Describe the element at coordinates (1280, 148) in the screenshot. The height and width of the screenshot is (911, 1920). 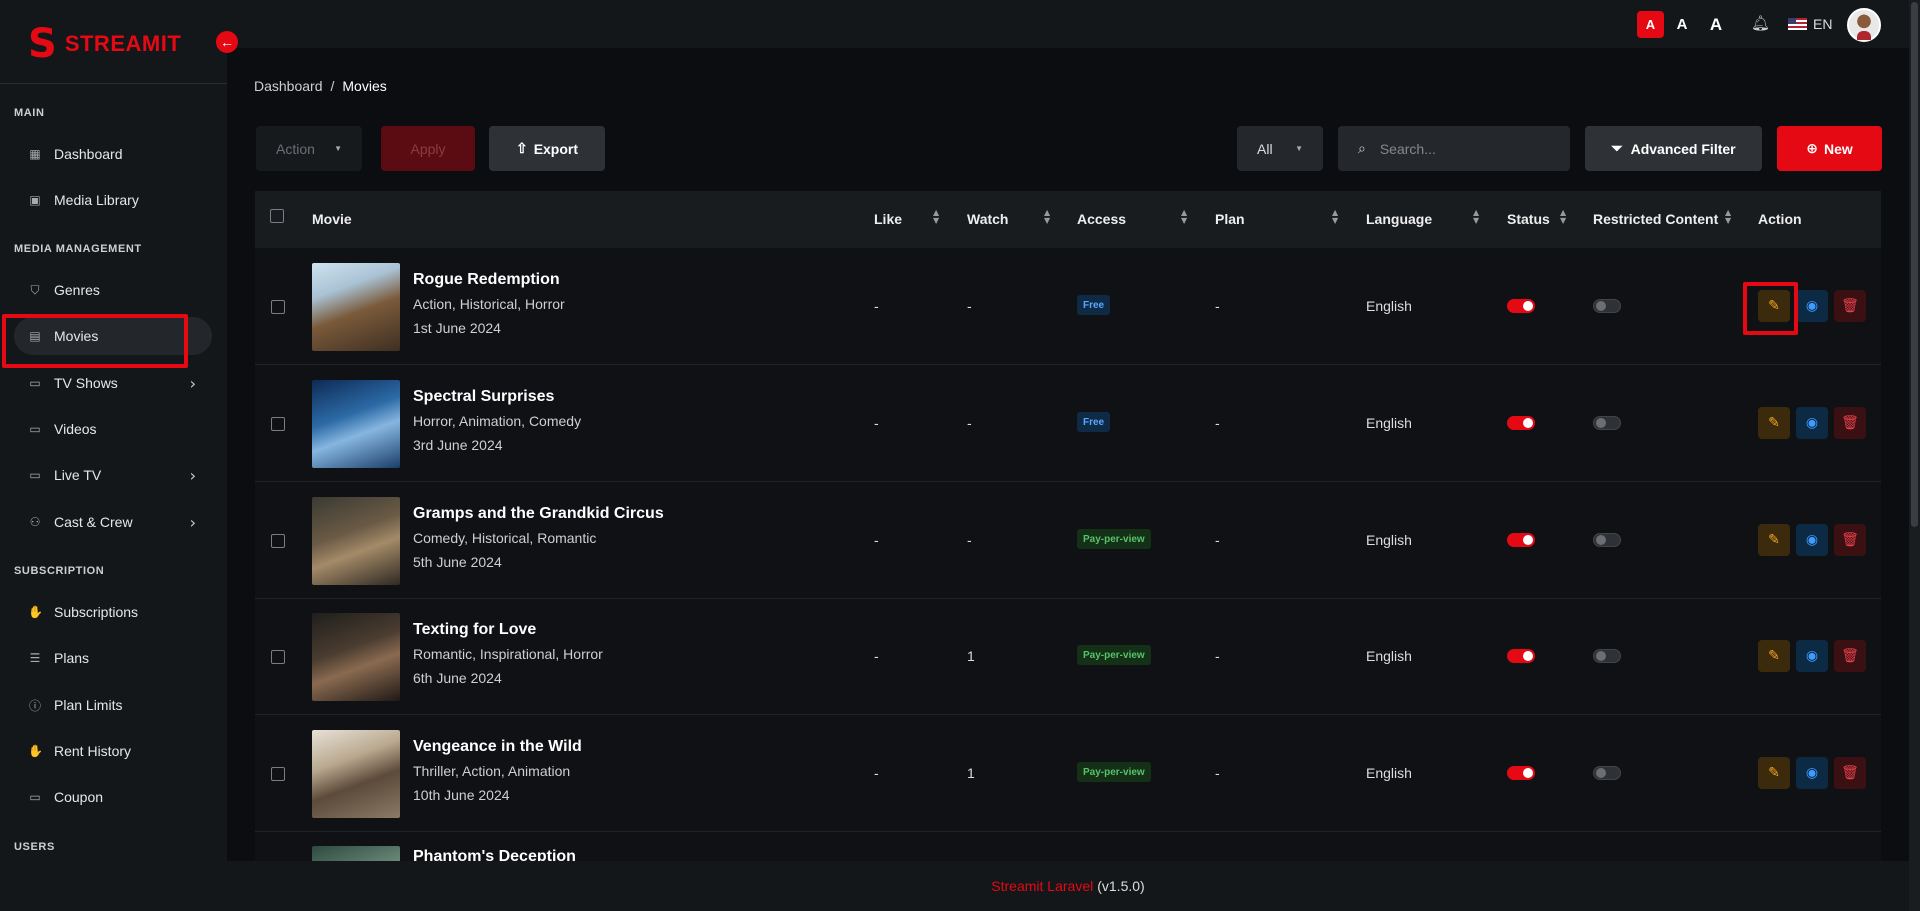
I see `status-filter-select: All ▼` at that location.